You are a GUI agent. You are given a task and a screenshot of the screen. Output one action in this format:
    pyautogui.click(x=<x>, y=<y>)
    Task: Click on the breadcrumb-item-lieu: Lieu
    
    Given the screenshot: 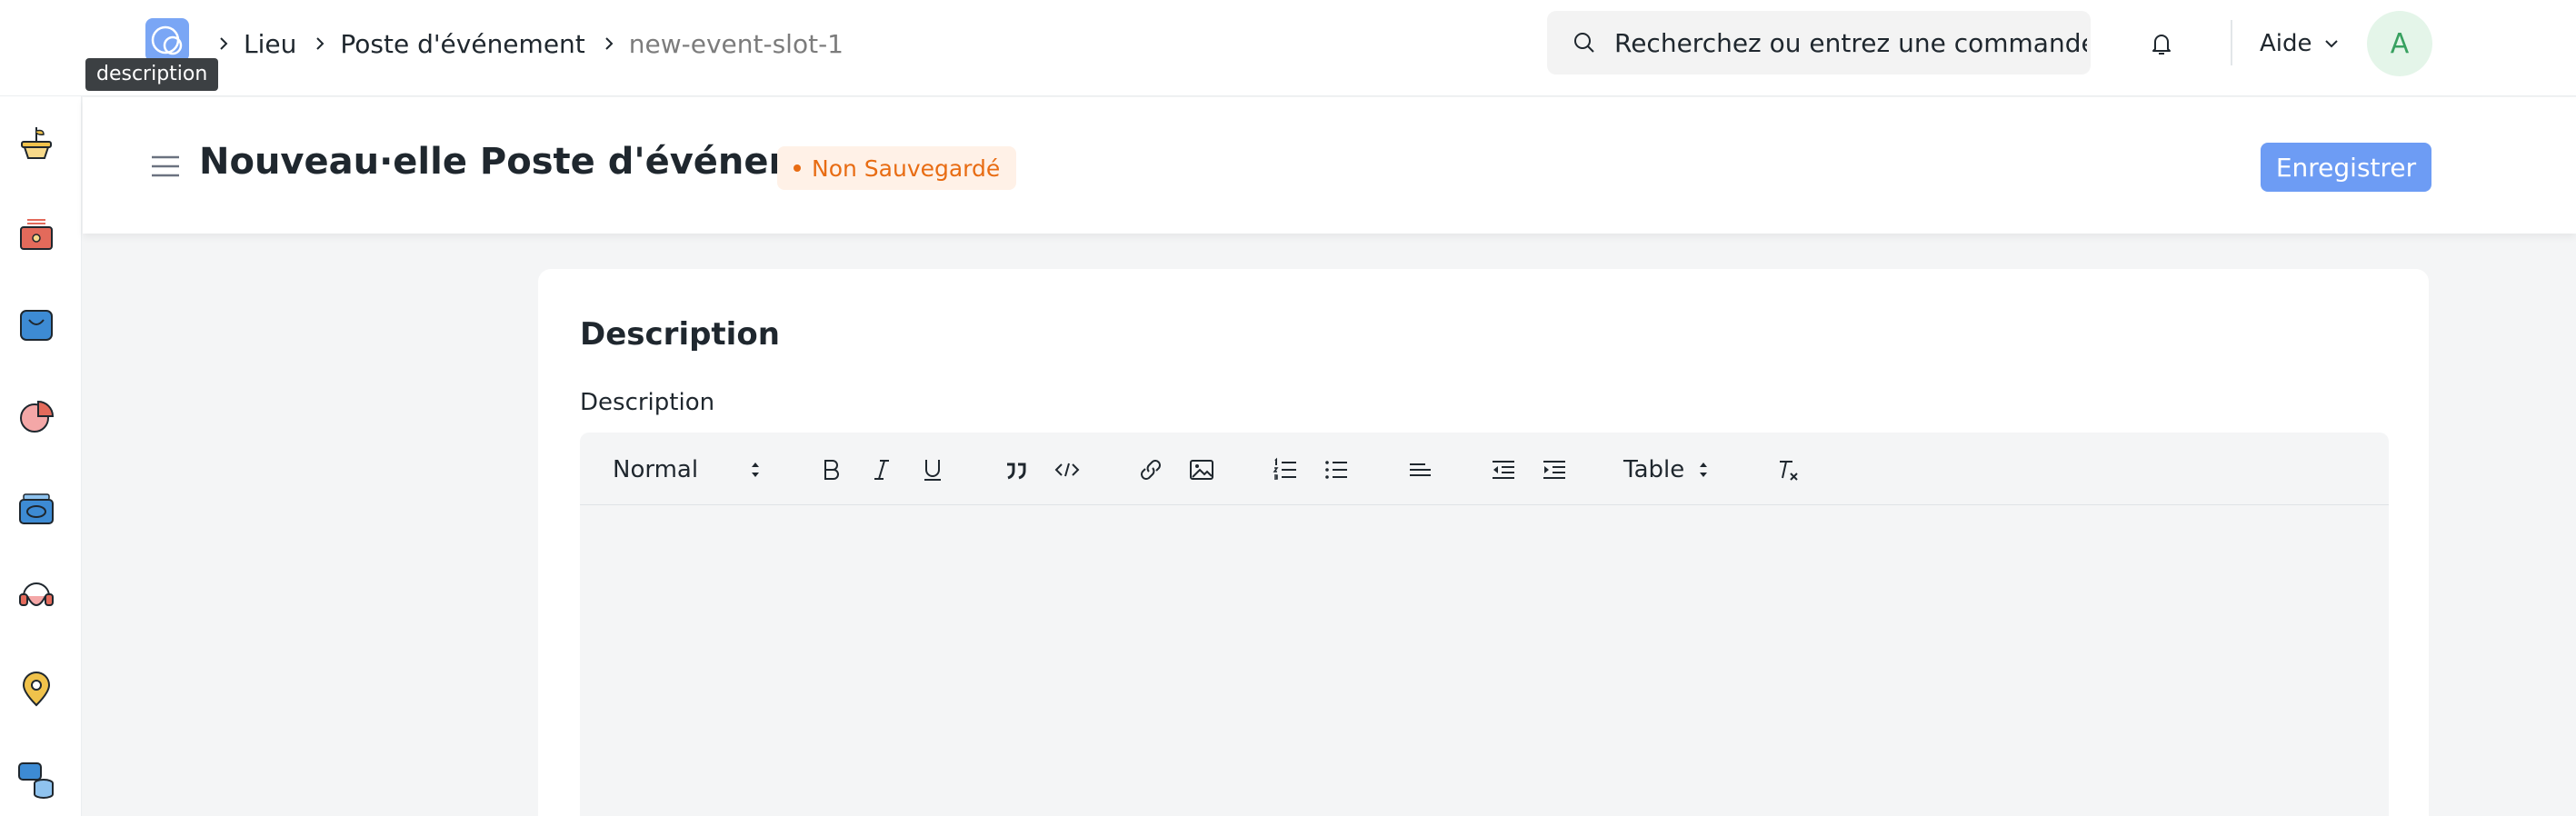 What is the action you would take?
    pyautogui.click(x=270, y=44)
    